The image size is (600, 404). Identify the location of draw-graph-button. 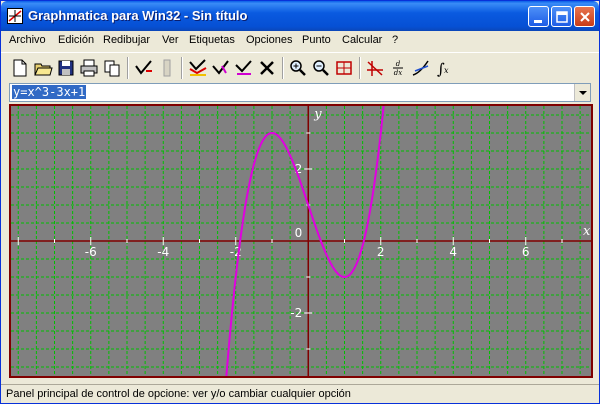
(144, 68).